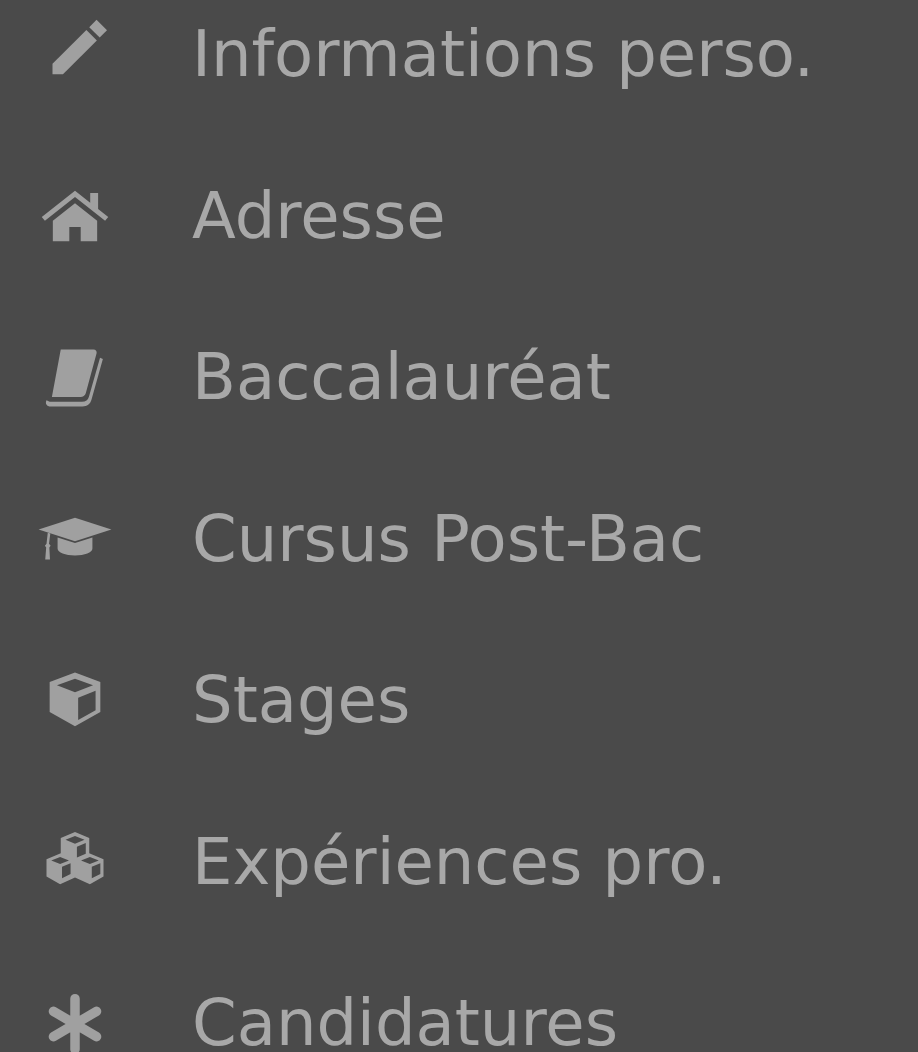 This screenshot has height=1052, width=918. What do you see at coordinates (448, 539) in the screenshot?
I see `menu-item: Cursus Post-Bac` at bounding box center [448, 539].